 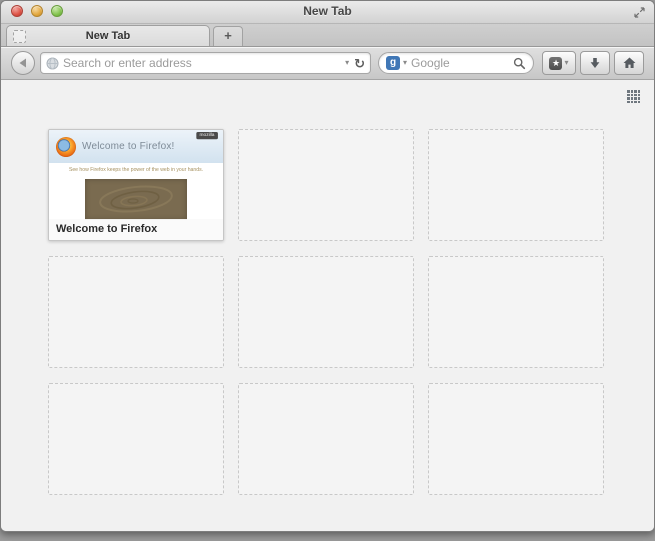 What do you see at coordinates (460, 63) in the screenshot?
I see `search-input` at bounding box center [460, 63].